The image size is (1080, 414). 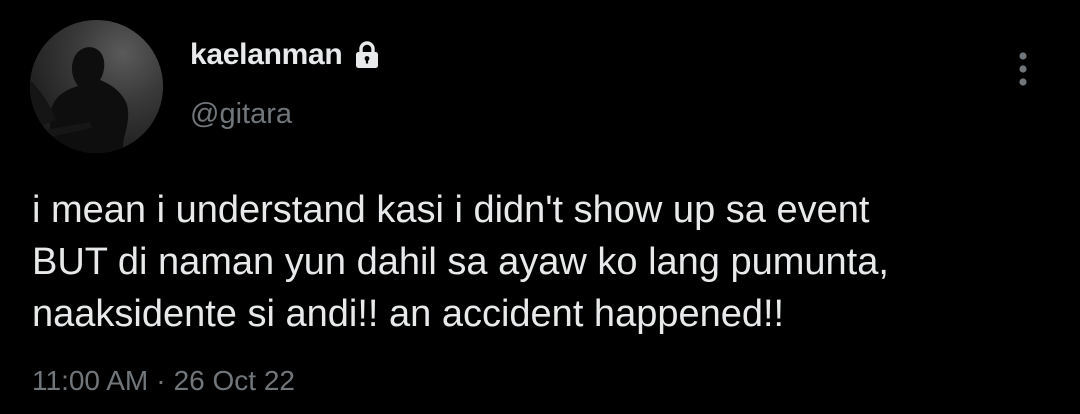 What do you see at coordinates (266, 55) in the screenshot?
I see `display-name: kaelanman` at bounding box center [266, 55].